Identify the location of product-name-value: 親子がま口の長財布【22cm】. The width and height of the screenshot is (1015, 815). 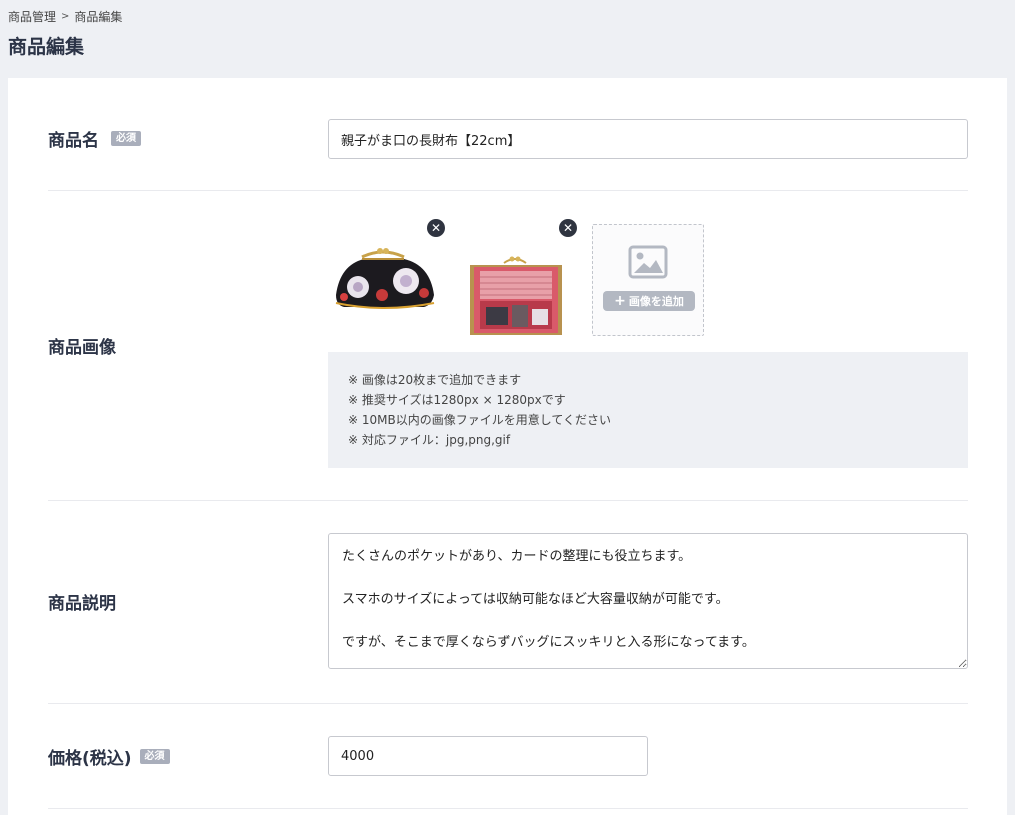
(431, 141).